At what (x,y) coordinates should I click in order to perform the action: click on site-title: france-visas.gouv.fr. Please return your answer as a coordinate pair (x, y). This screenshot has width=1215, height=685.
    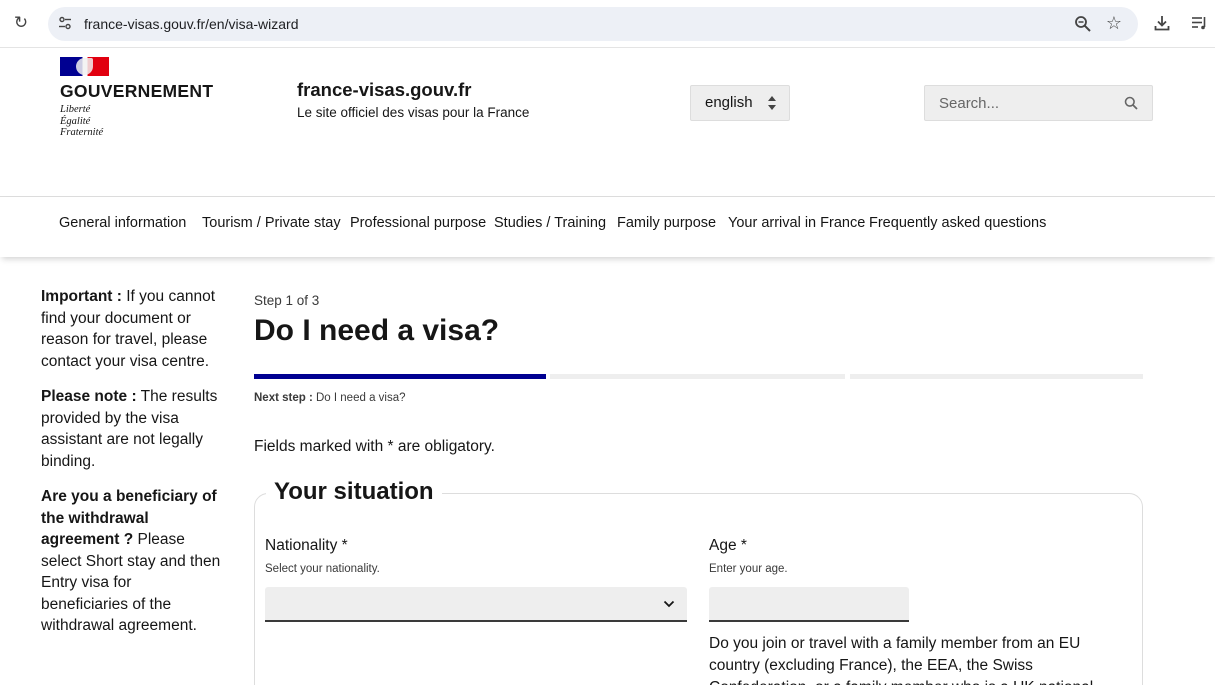
    Looking at the image, I should click on (384, 90).